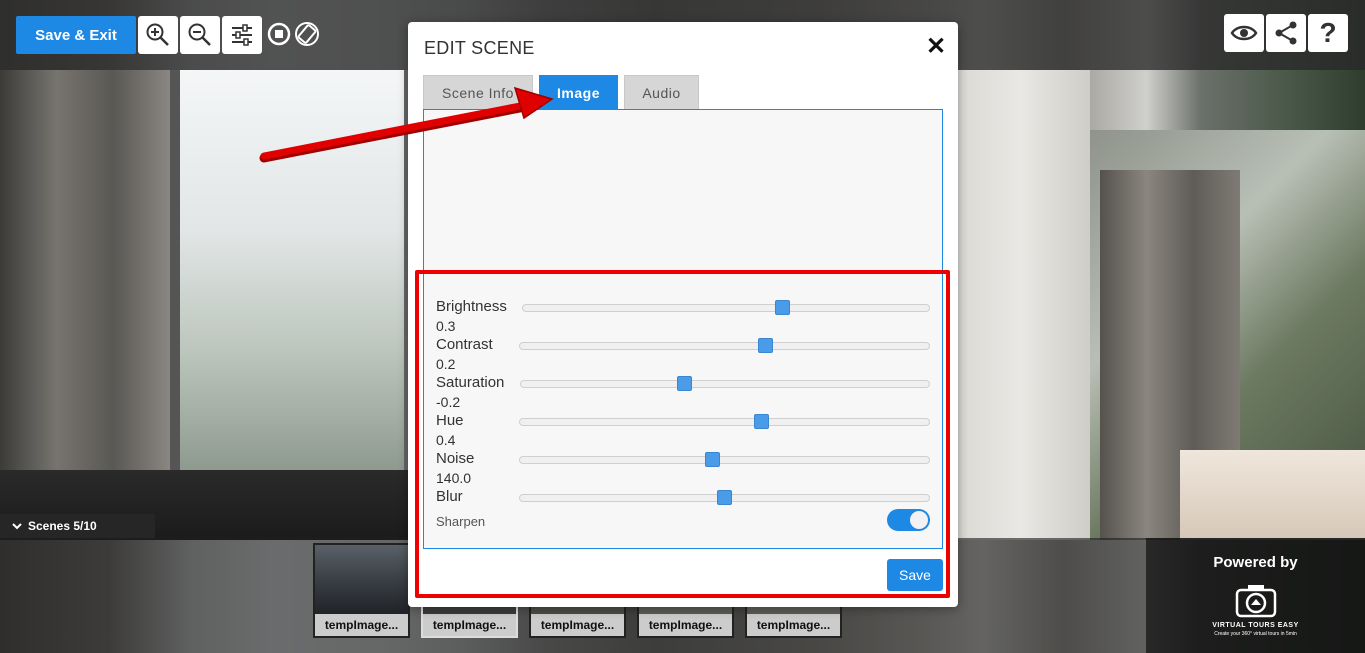  Describe the element at coordinates (683, 197) in the screenshot. I see `image-preview` at that location.